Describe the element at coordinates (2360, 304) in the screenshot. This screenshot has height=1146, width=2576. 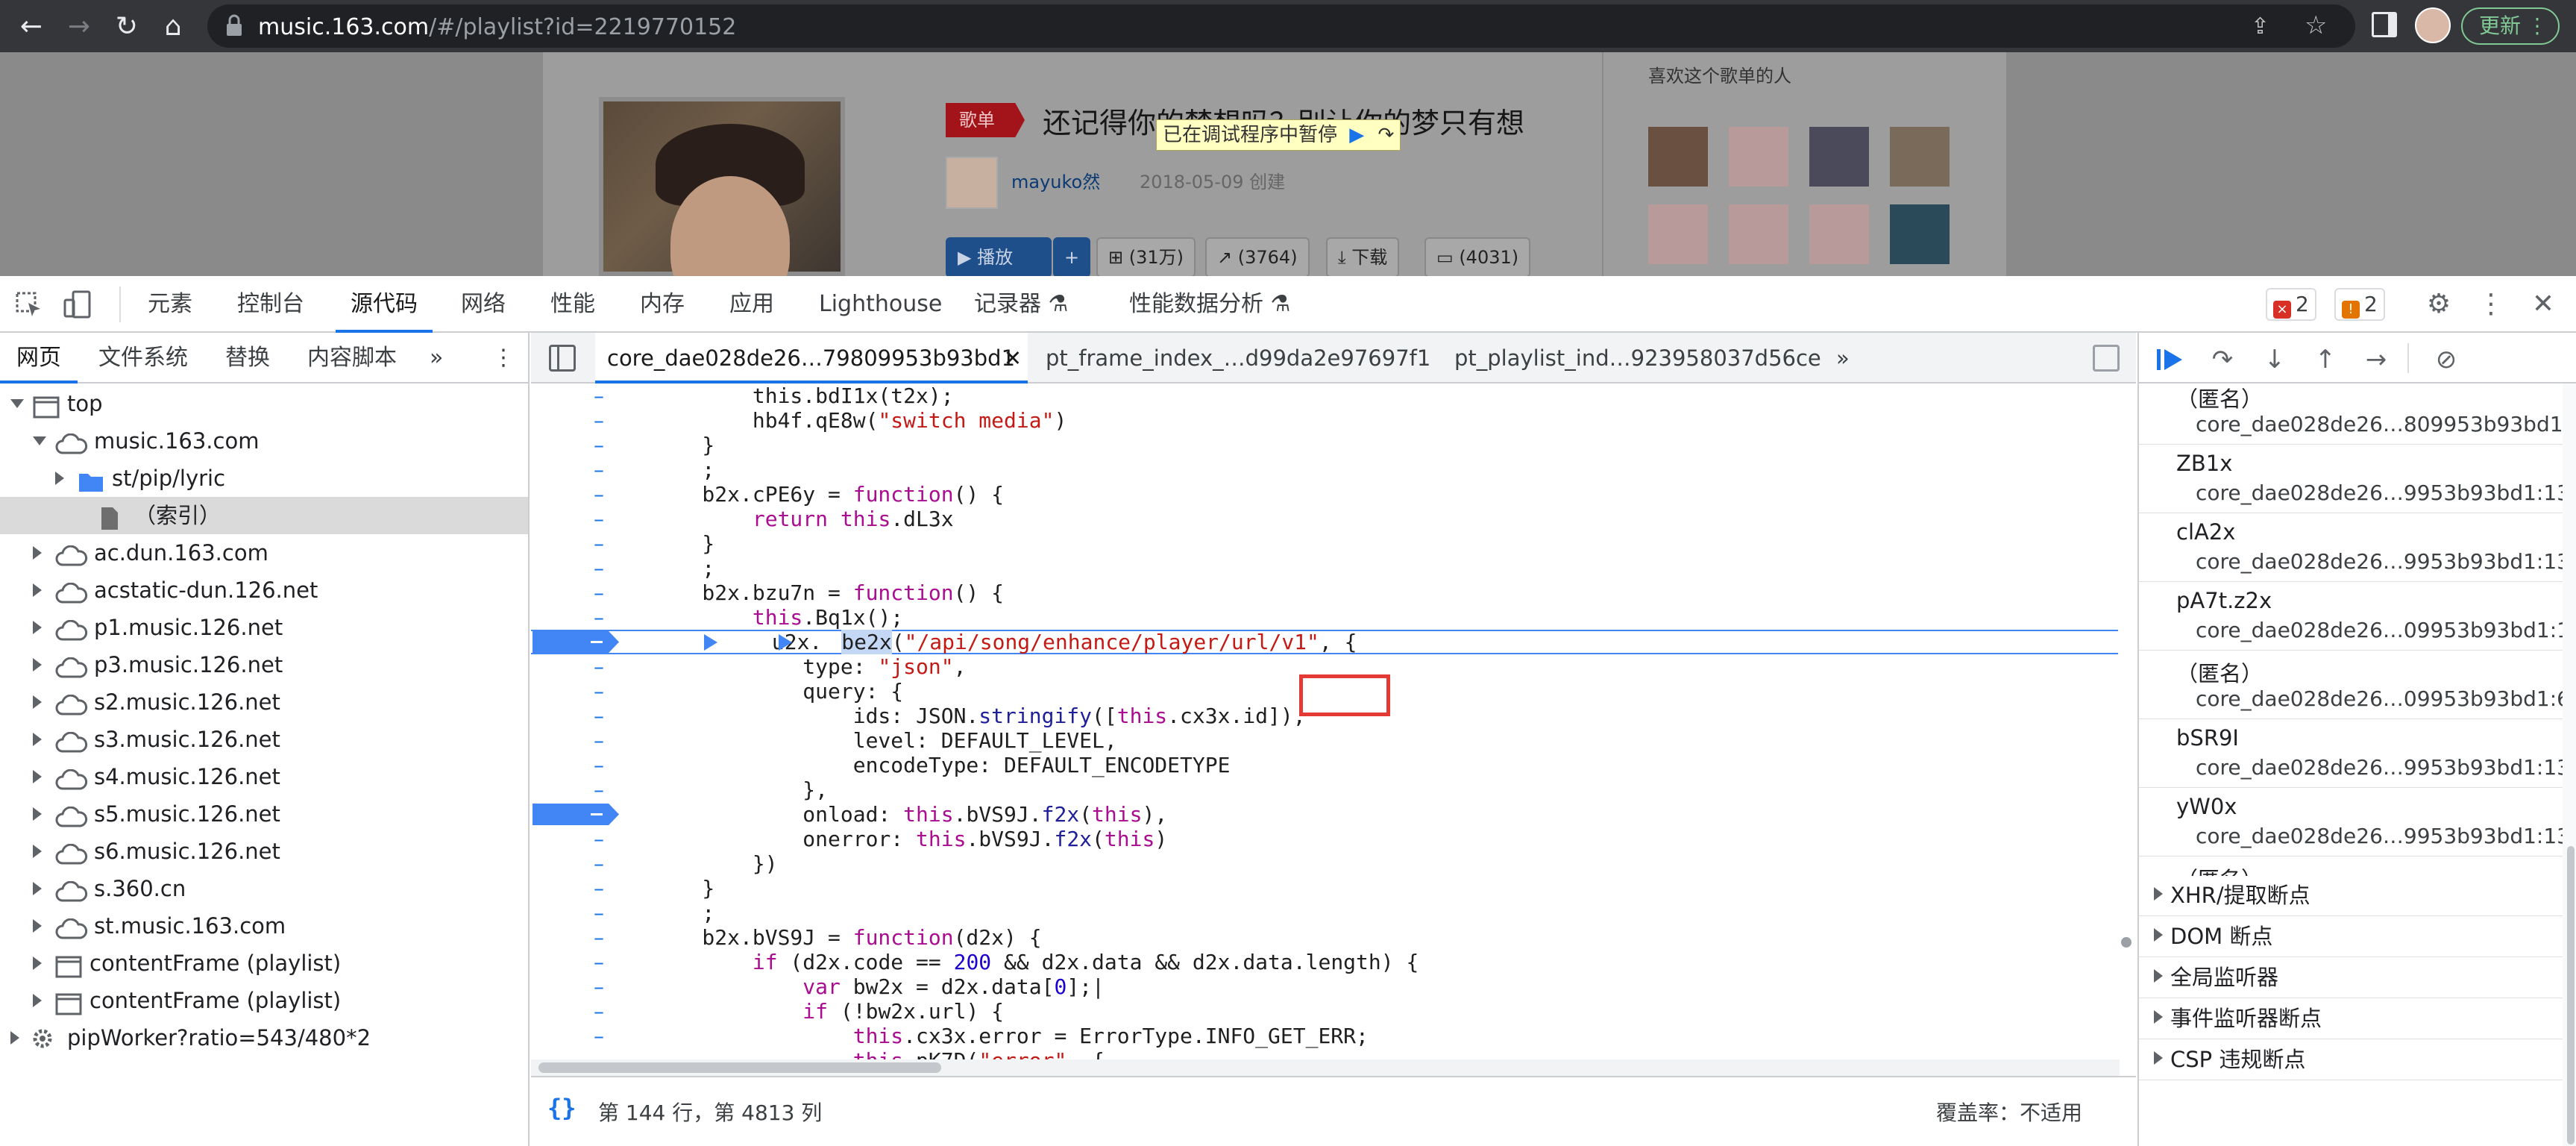
I see `warning-count-badge: ! 2` at that location.